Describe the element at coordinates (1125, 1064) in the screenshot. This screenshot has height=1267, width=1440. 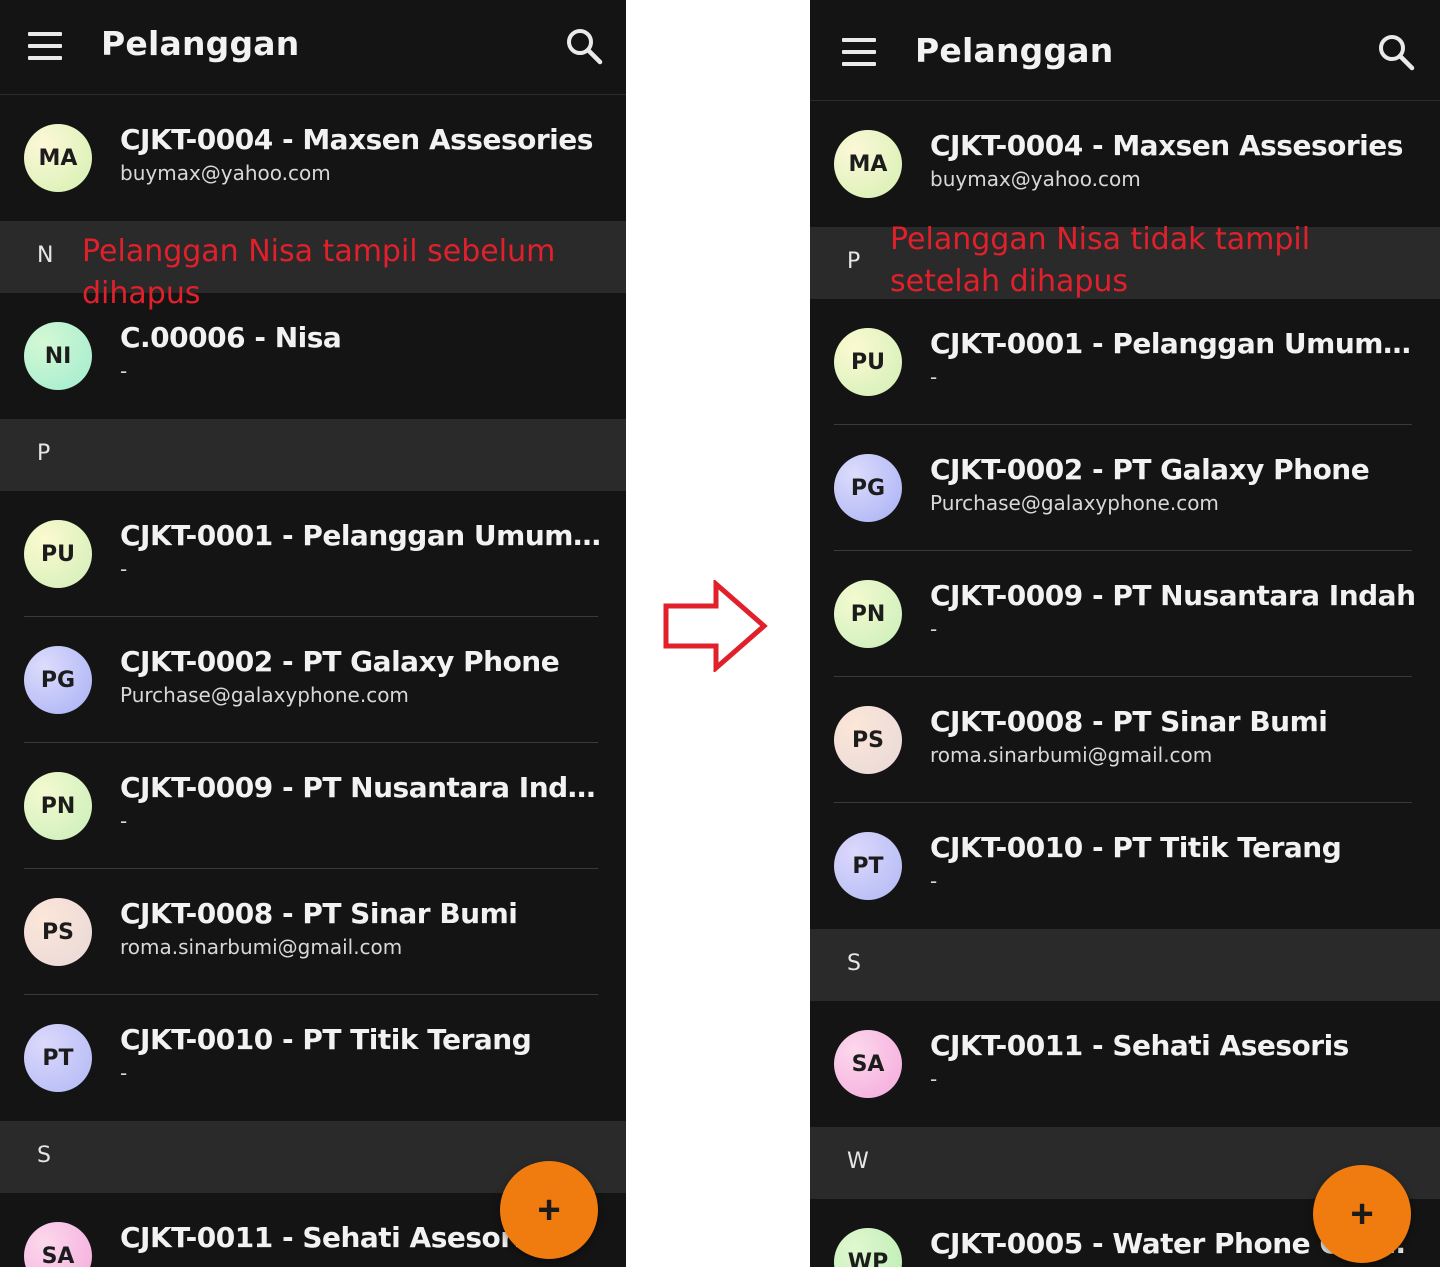
I see `customer-row: SA CJKT-0011 - Sehati Asesoris -` at that location.